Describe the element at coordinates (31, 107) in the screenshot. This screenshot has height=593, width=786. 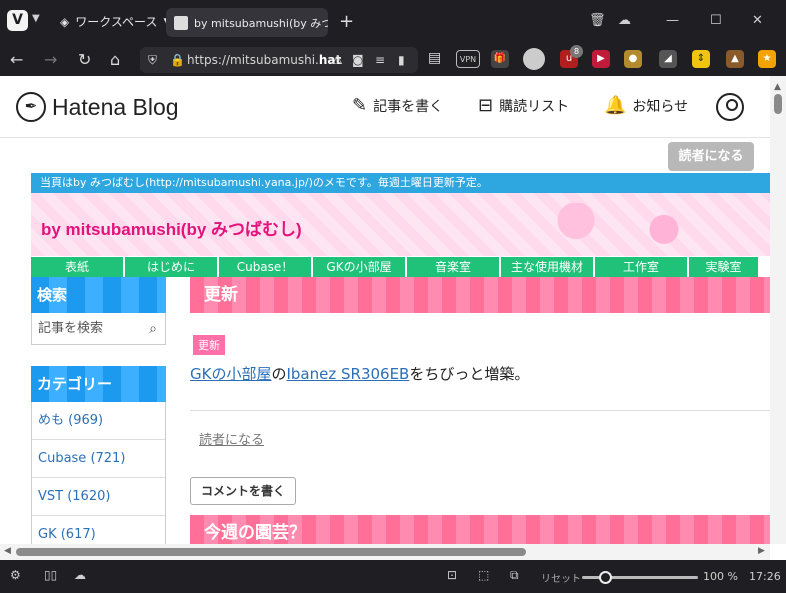
I see `pen-icon: ✒` at that location.